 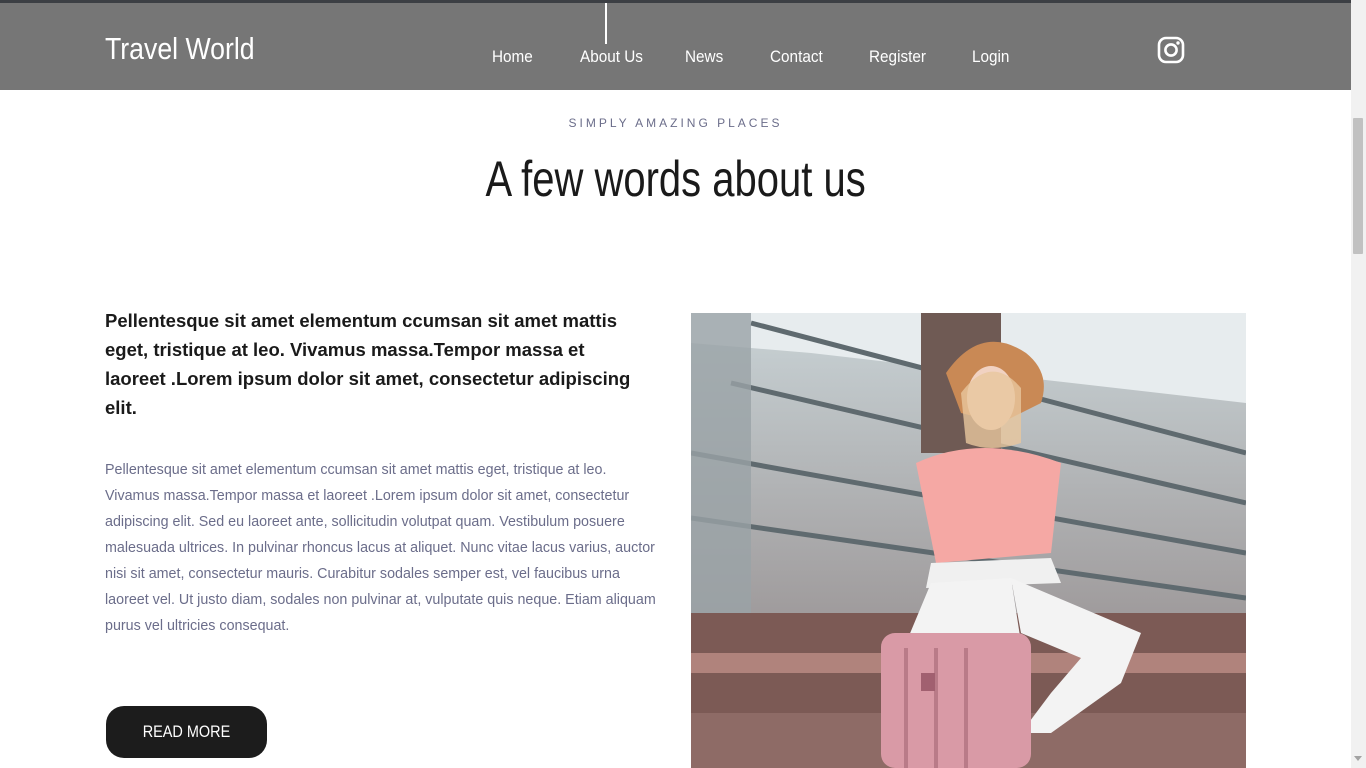 I want to click on read-more-label: READ MORE, so click(x=186, y=731).